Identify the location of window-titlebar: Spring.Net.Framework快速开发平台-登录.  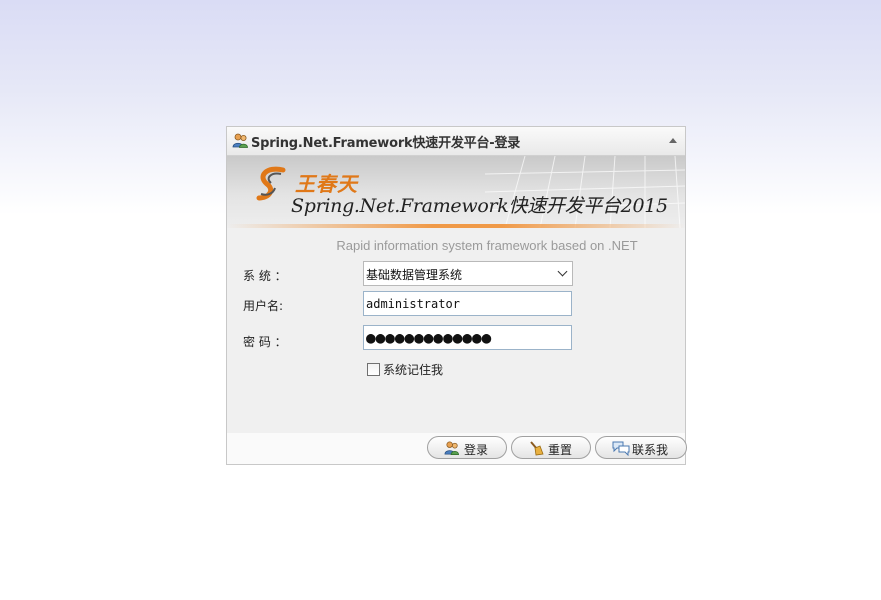
(456, 141).